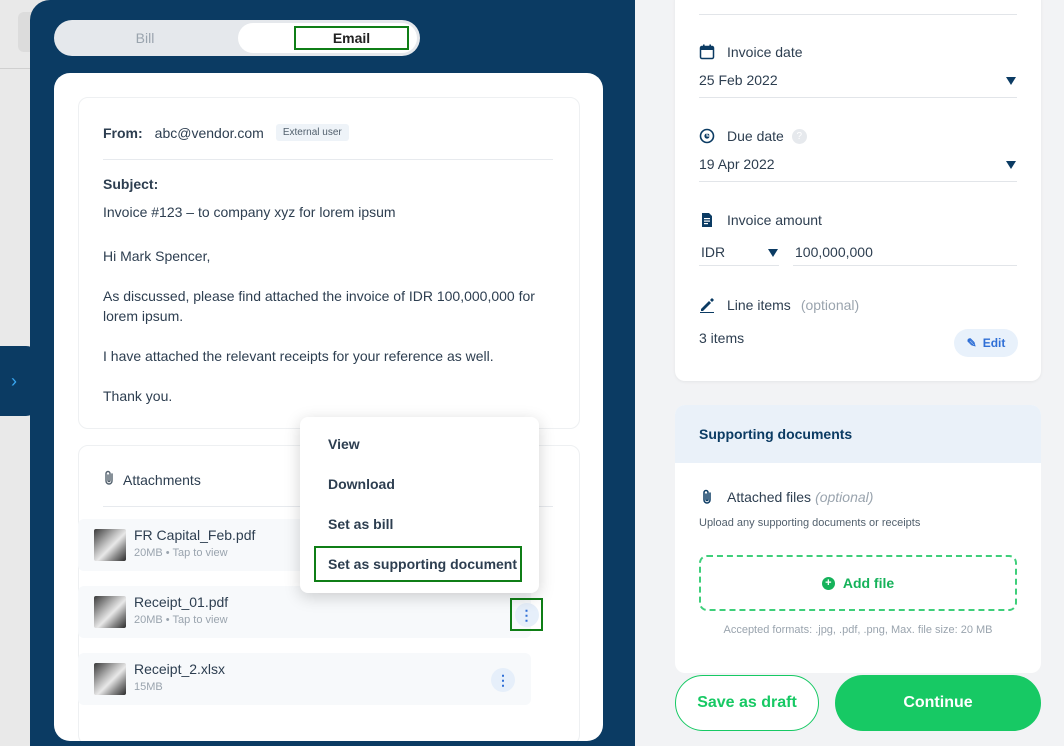 The height and width of the screenshot is (746, 1064). Describe the element at coordinates (180, 669) in the screenshot. I see `file-name: Receipt_2.xlsx` at that location.